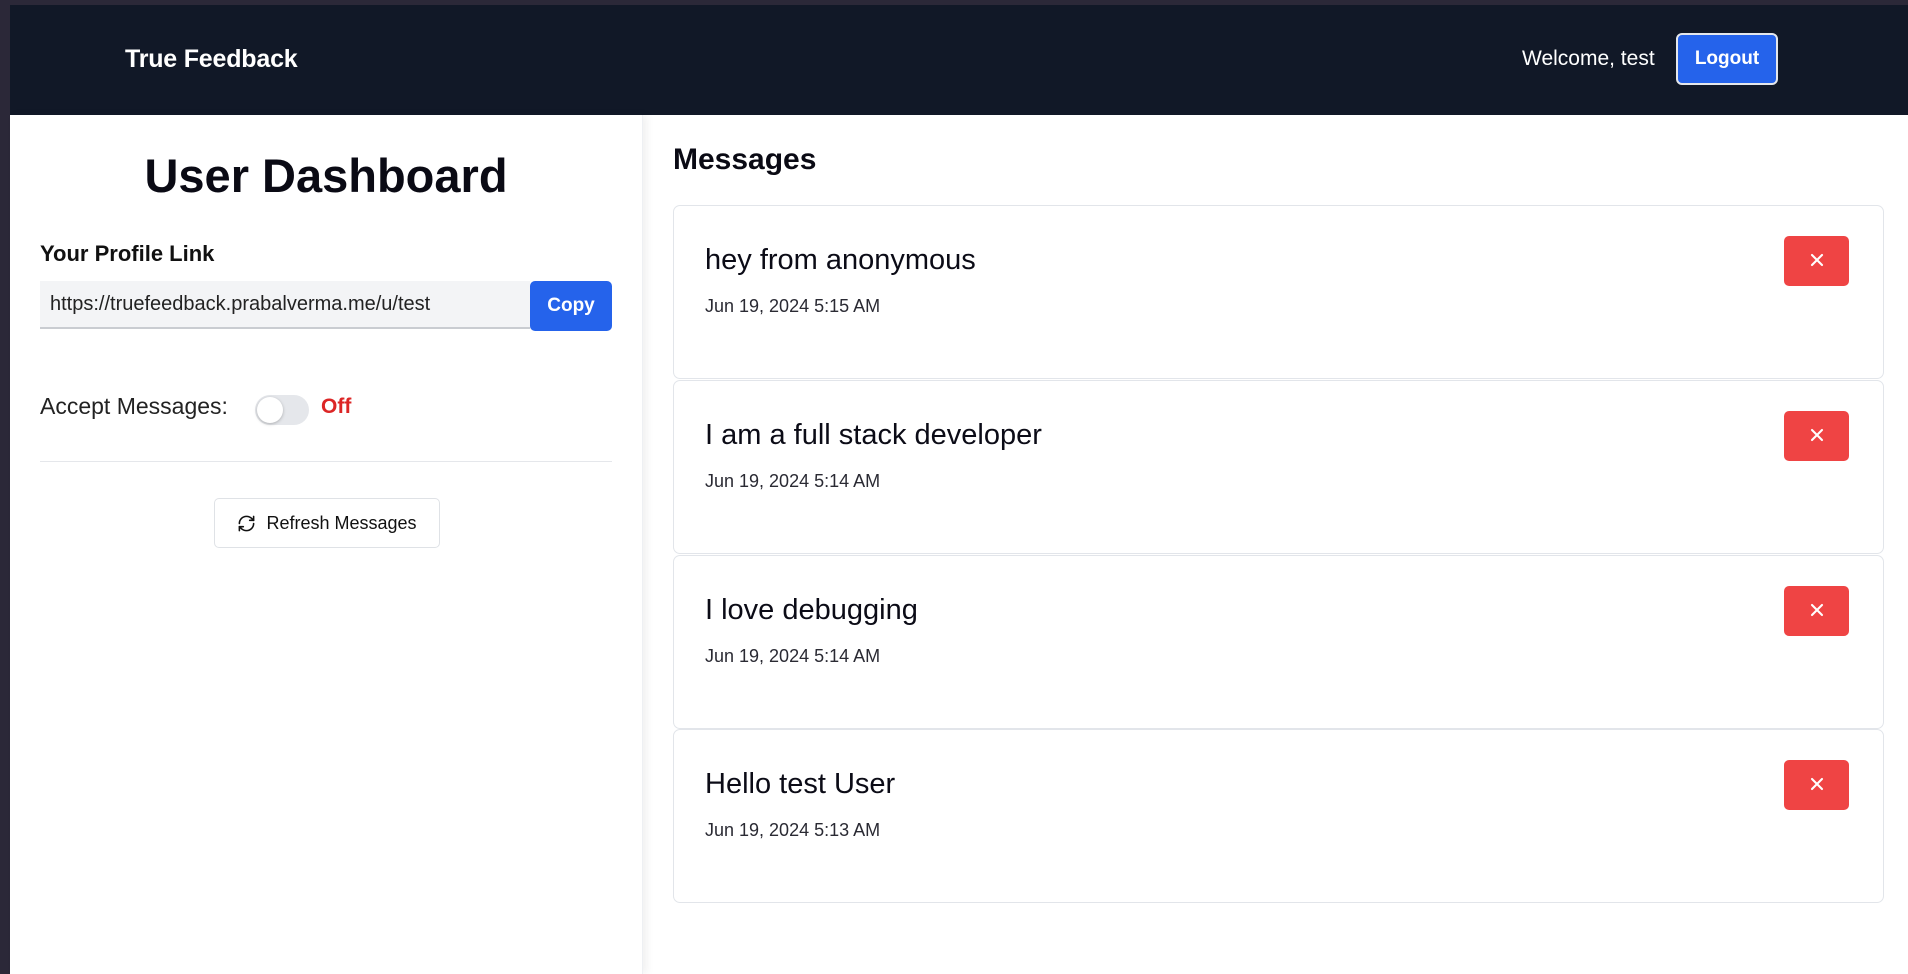 This screenshot has width=1908, height=974. Describe the element at coordinates (1278, 642) in the screenshot. I see `message-card: I love debugging Jun 19, 2024 5:14 AM` at that location.